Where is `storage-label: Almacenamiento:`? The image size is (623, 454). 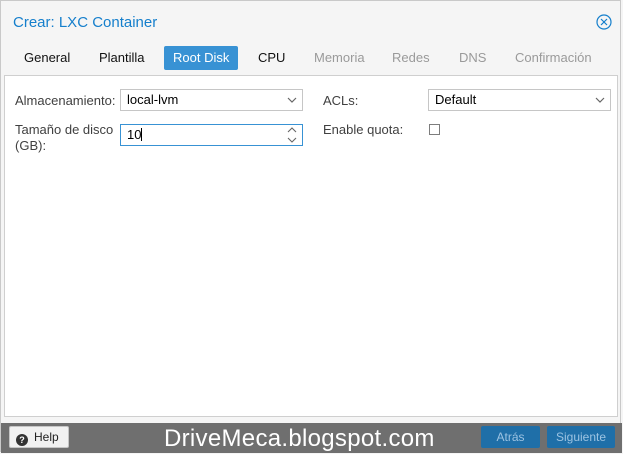
storage-label: Almacenamiento: is located at coordinates (65, 100).